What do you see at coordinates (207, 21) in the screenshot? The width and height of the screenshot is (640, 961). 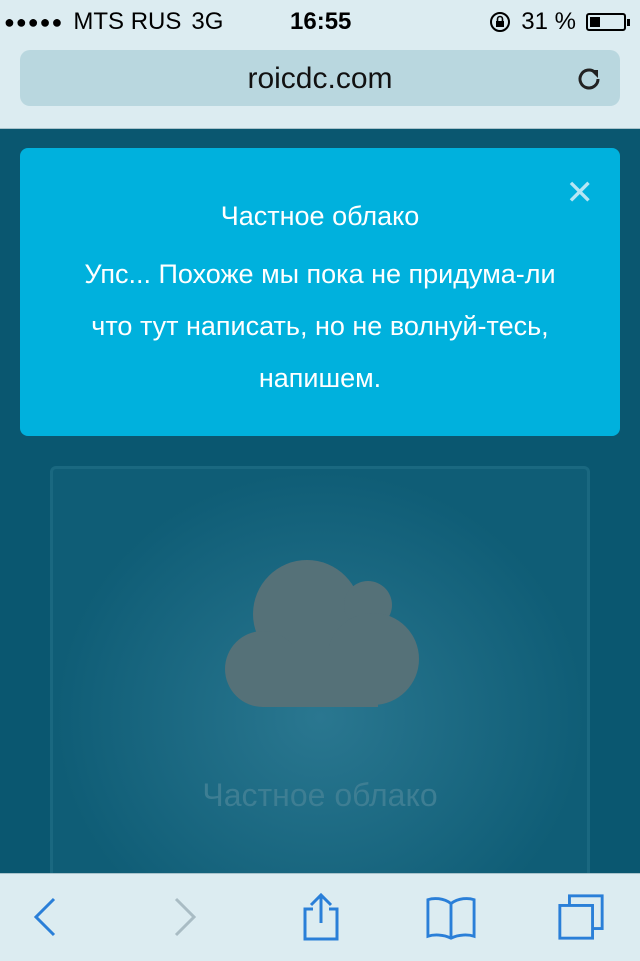 I see `network-type: 3G` at bounding box center [207, 21].